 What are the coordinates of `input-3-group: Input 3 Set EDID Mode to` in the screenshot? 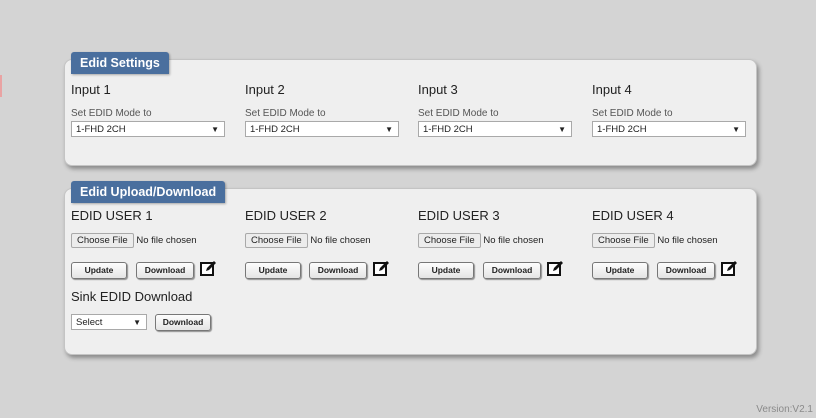 It's located at (458, 100).